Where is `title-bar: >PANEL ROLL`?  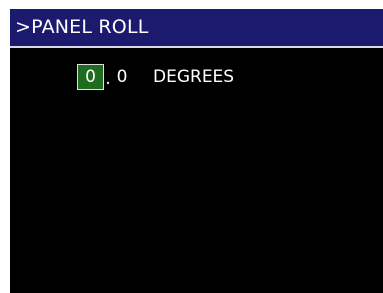 title-bar: >PANEL ROLL is located at coordinates (196, 28).